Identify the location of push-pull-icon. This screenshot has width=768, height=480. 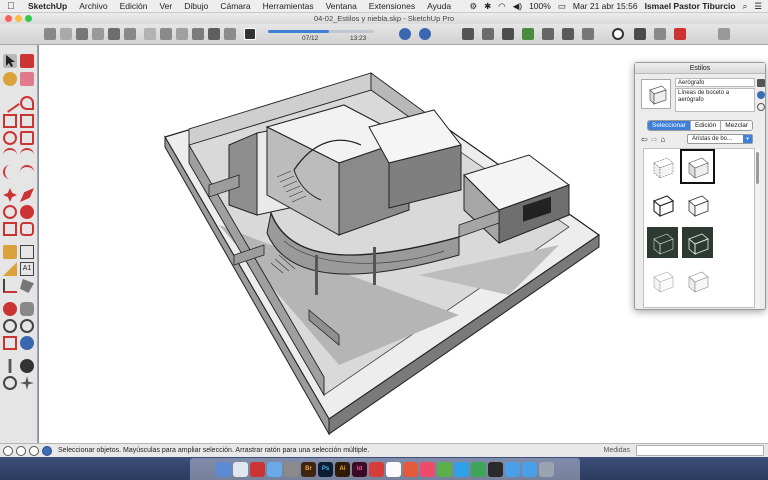
(27, 195).